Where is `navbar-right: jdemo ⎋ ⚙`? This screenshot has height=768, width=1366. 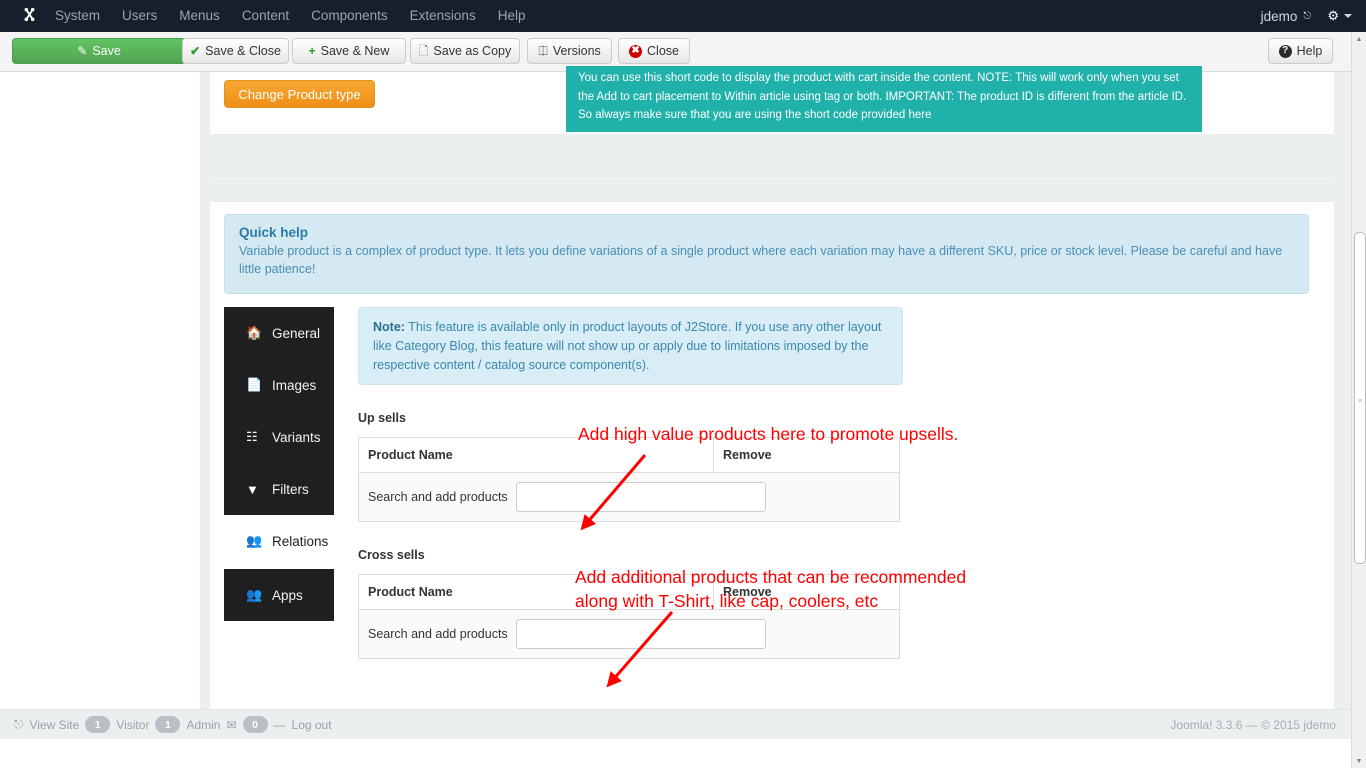
navbar-right: jdemo ⎋ ⚙ is located at coordinates (1313, 16).